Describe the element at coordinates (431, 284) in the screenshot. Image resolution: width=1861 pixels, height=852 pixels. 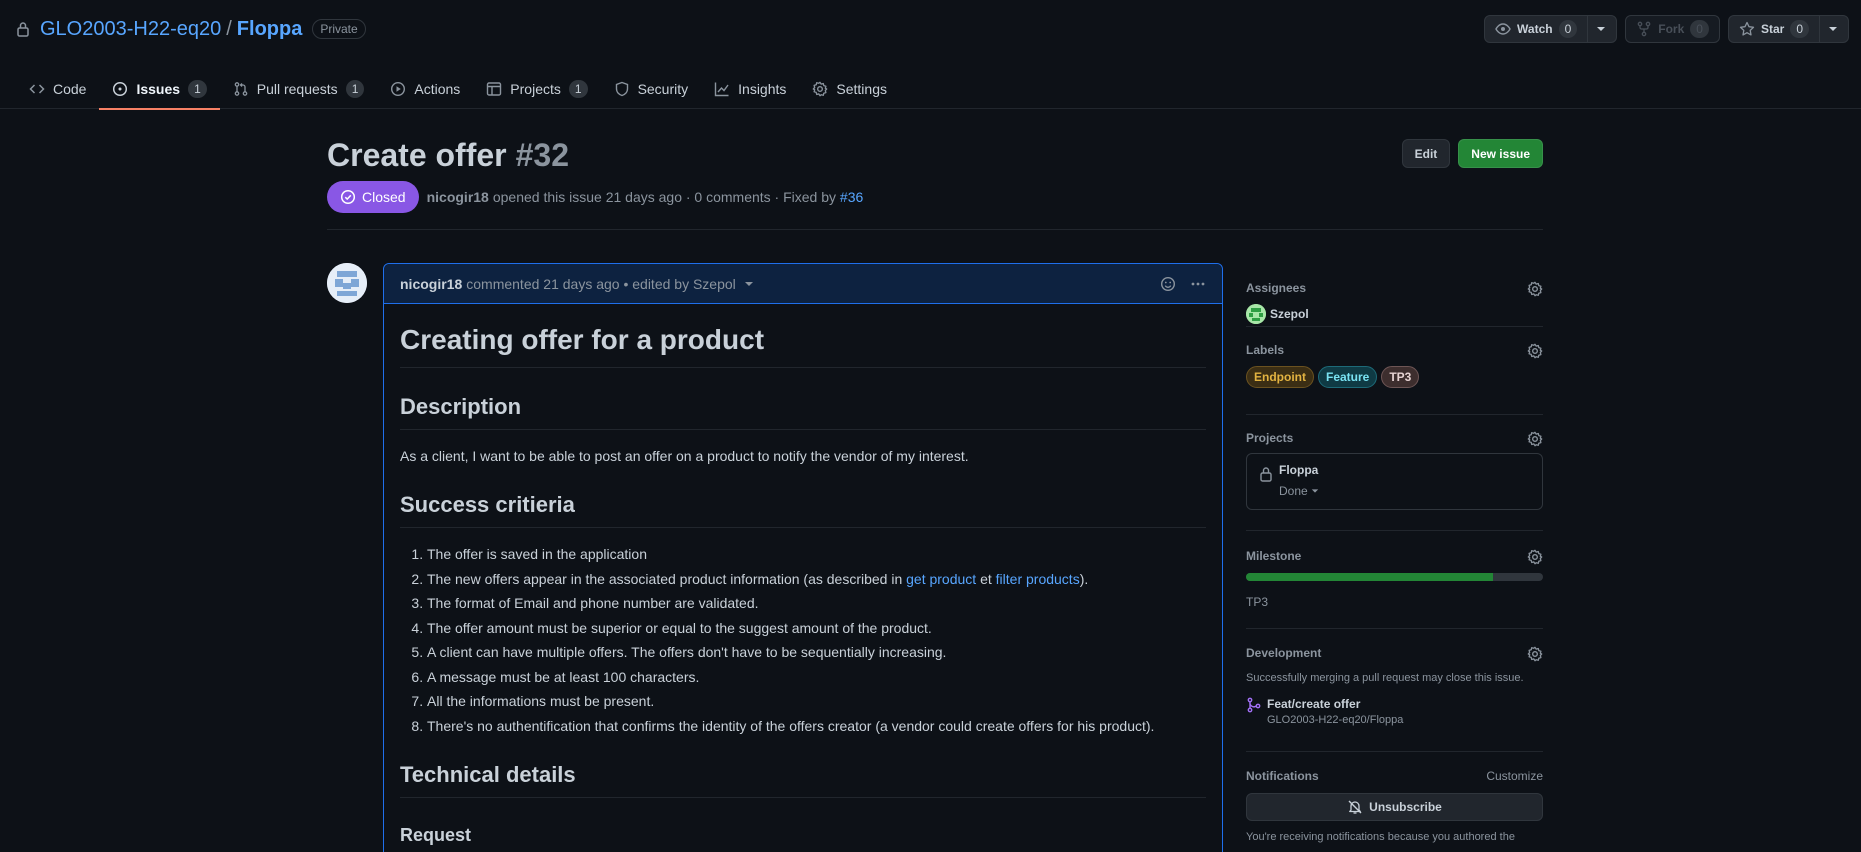
I see `comment-author-link: nicogir18` at that location.